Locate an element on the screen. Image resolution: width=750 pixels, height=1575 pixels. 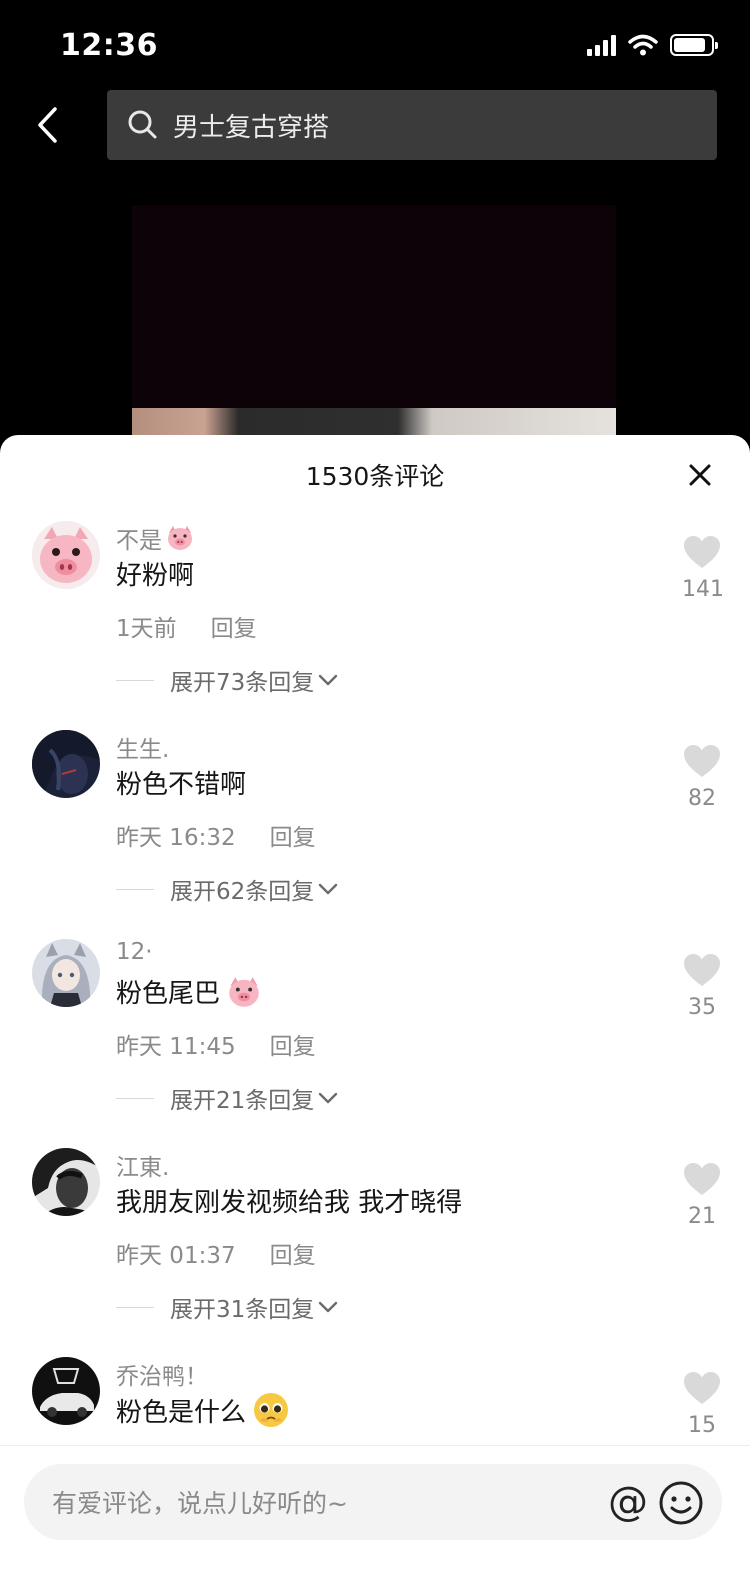
battery-icon is located at coordinates (694, 45).